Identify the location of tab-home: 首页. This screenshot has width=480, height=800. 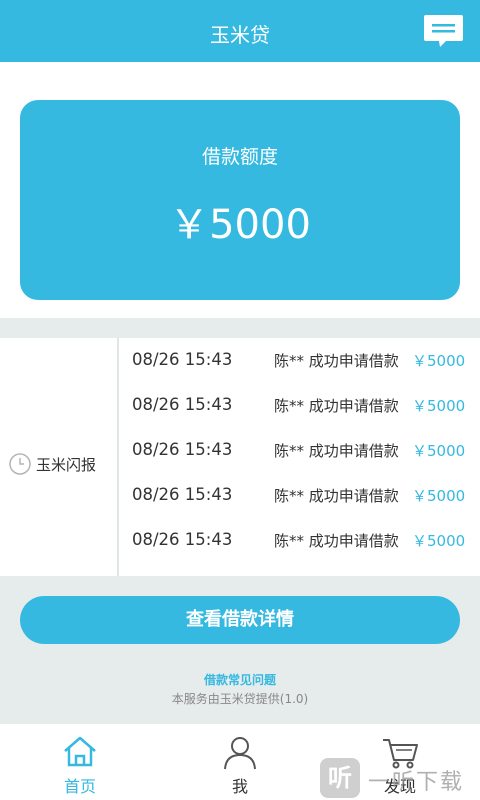
(80, 762).